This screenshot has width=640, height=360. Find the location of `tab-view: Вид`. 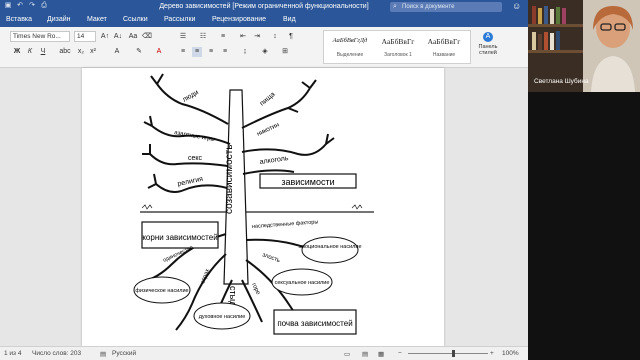

tab-view: Вид is located at coordinates (289, 19).